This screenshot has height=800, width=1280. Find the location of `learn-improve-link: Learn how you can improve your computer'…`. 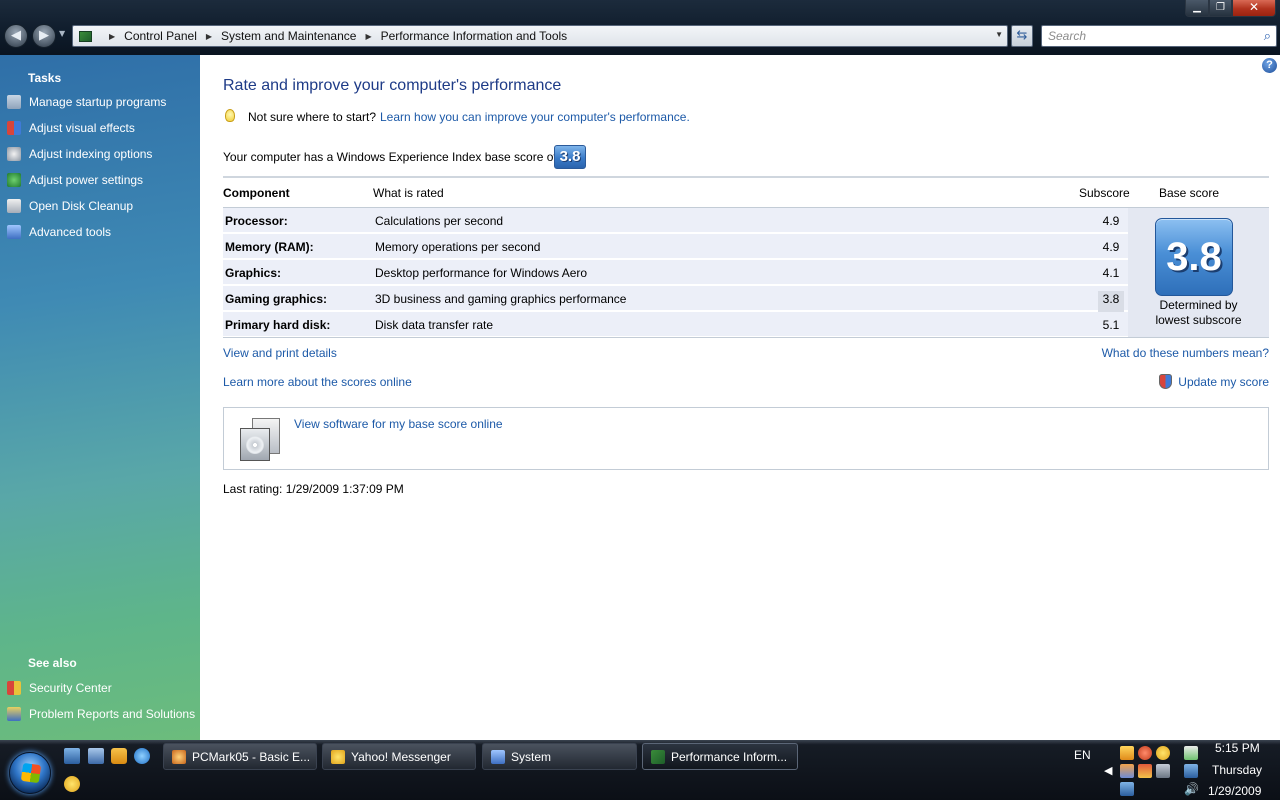

learn-improve-link: Learn how you can improve your computer'… is located at coordinates (535, 117).